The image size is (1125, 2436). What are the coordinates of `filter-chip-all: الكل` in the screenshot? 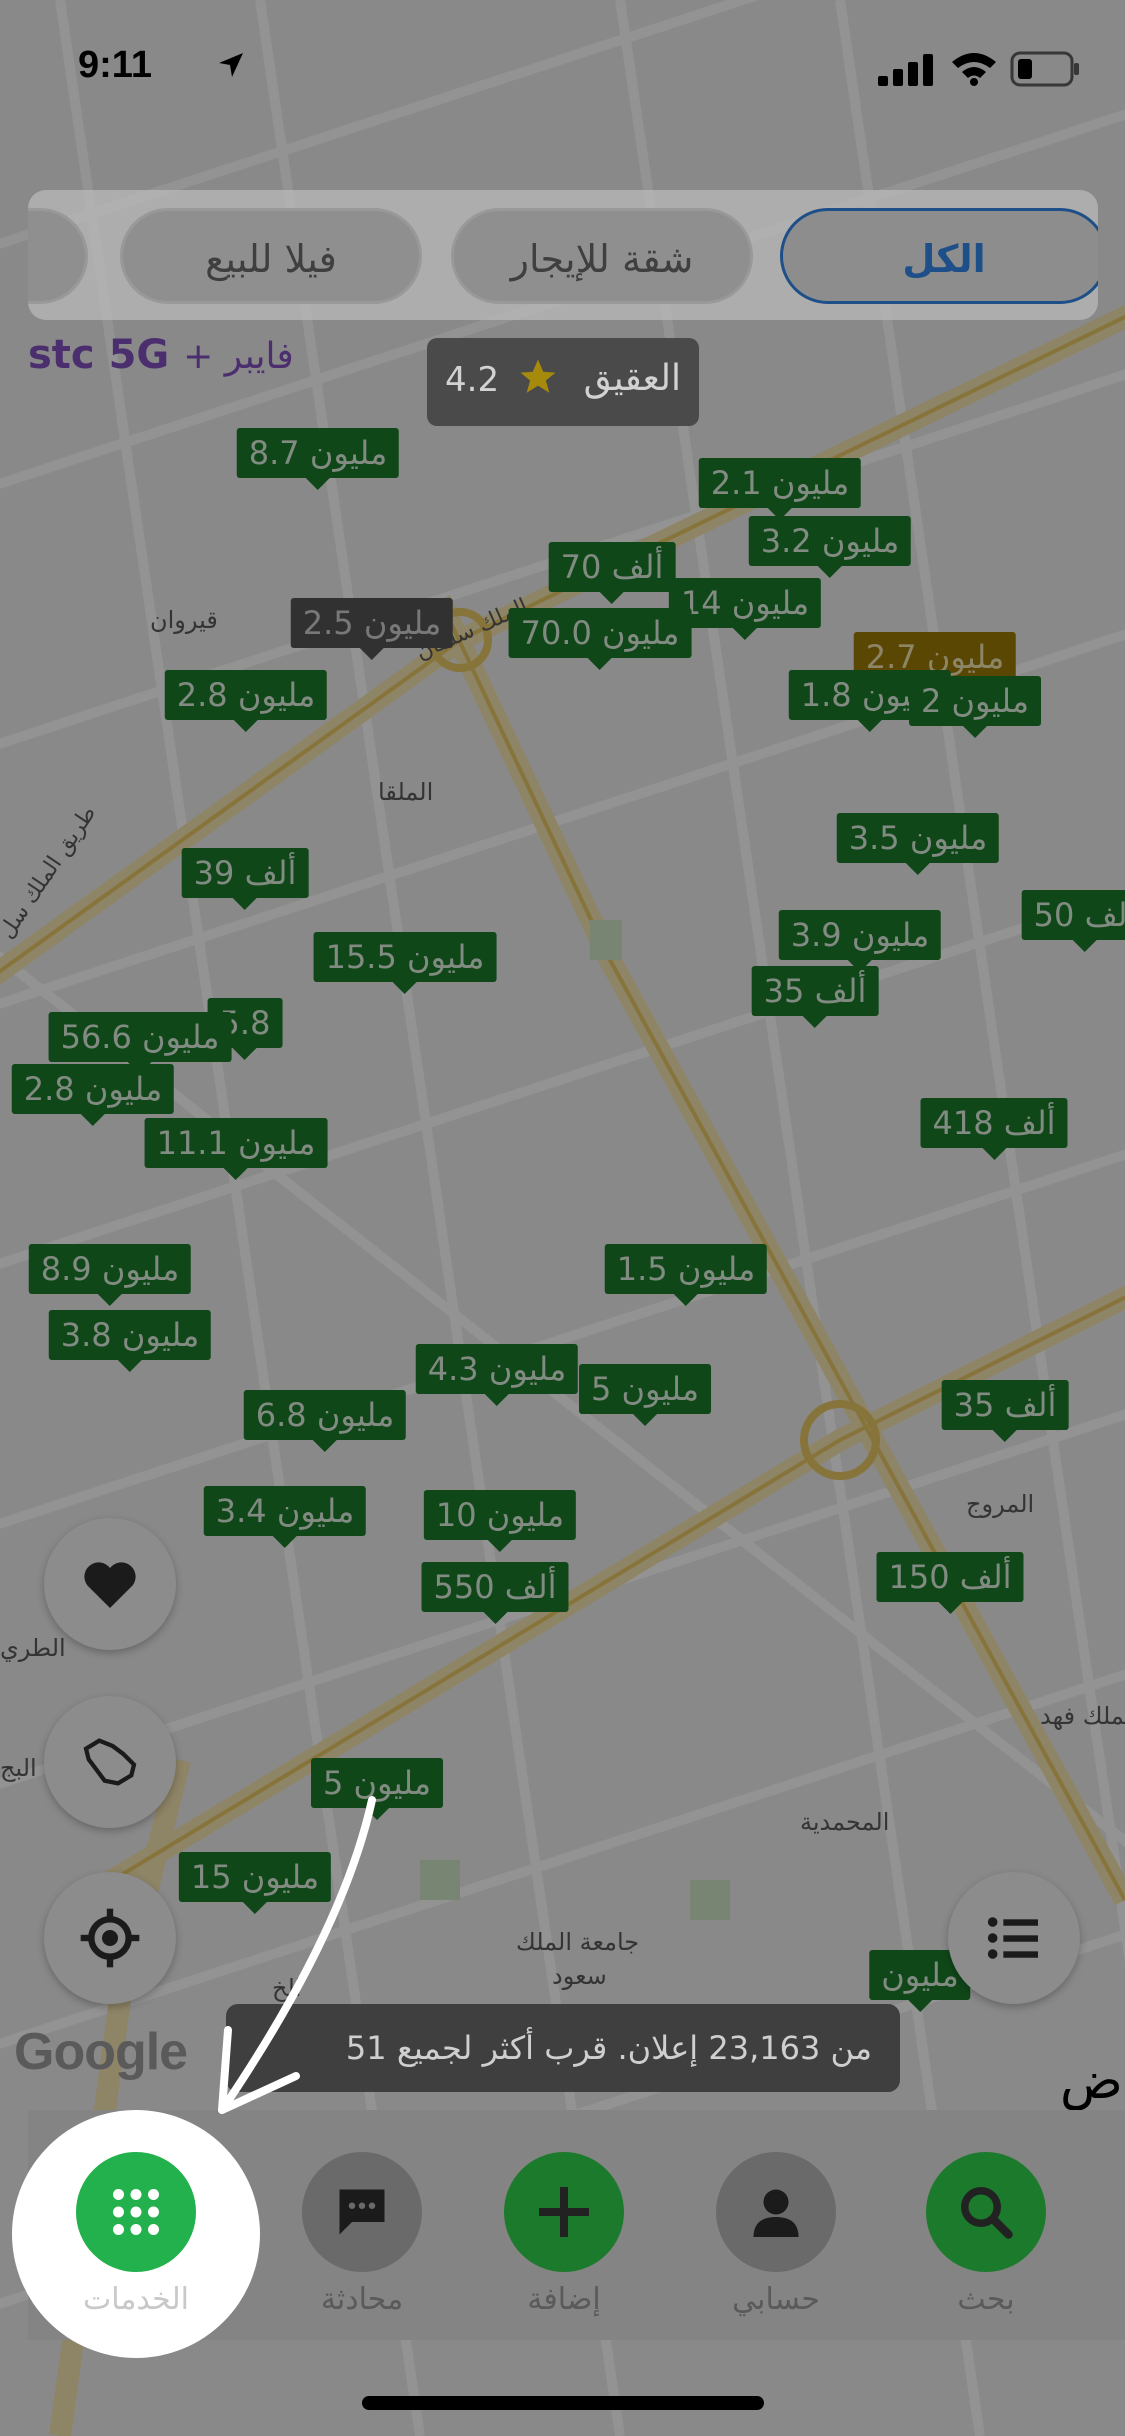 It's located at (939, 256).